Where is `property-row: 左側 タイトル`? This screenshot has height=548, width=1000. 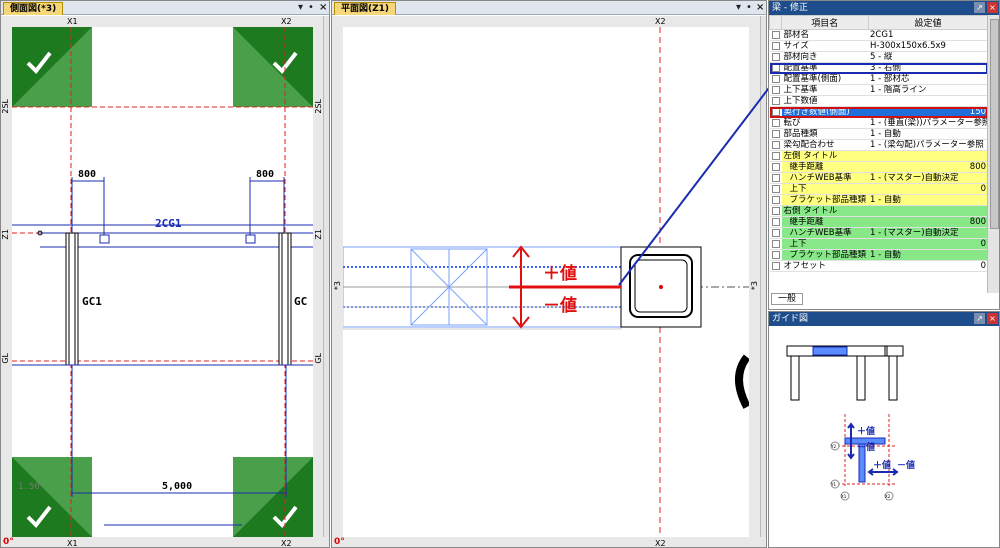
property-row: 左側 タイトル is located at coordinates (879, 156).